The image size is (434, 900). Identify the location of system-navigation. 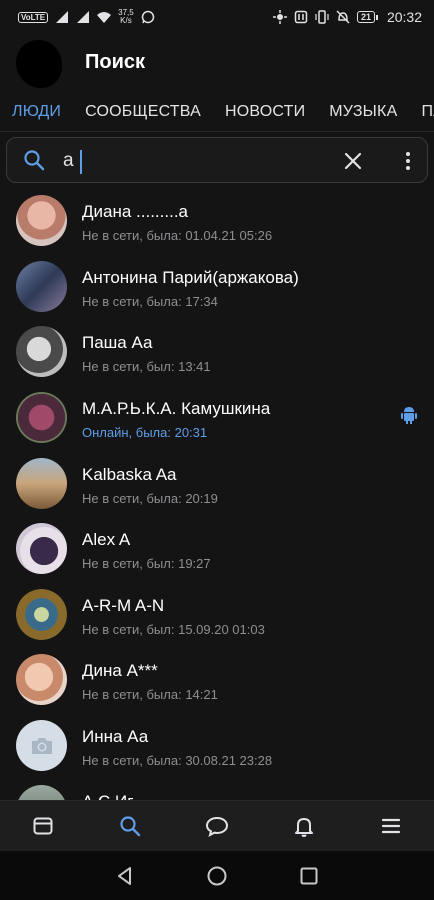
(217, 875).